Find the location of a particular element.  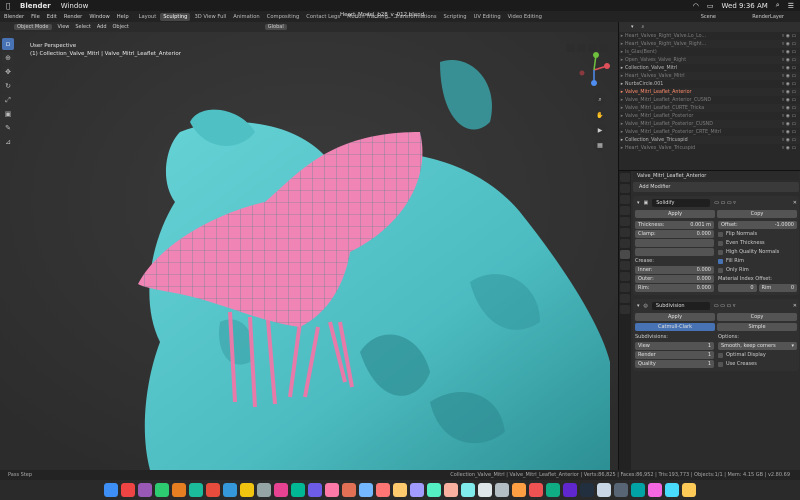

levels-view-field: View 1 is located at coordinates (674, 346).